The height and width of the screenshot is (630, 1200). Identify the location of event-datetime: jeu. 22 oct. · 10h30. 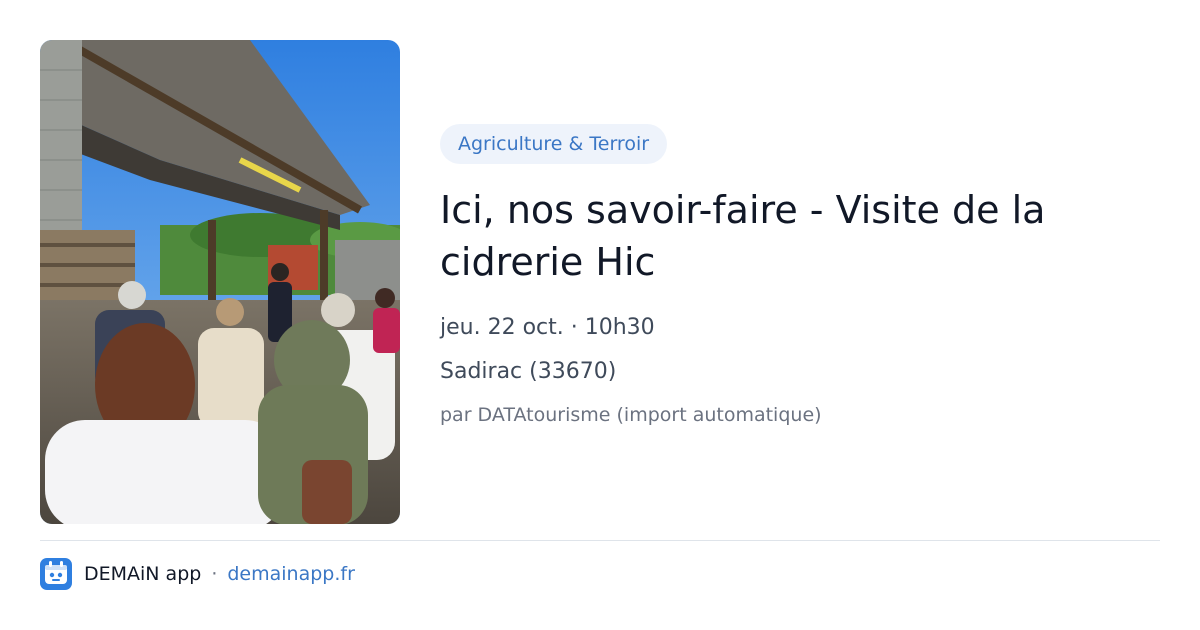
(547, 327).